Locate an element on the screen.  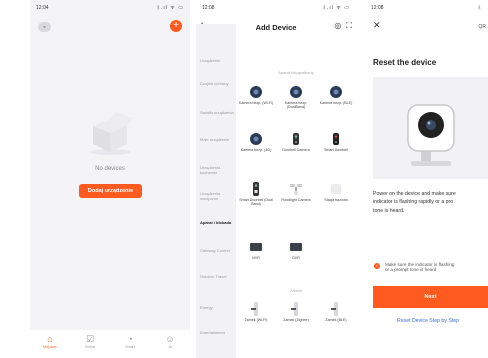
category-item: Energy is located at coordinates (217, 307).